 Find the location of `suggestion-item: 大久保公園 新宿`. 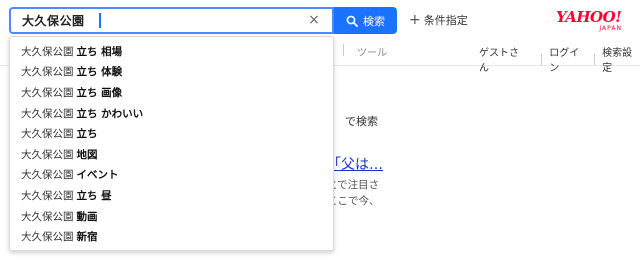

suggestion-item: 大久保公園 新宿 is located at coordinates (171, 236).